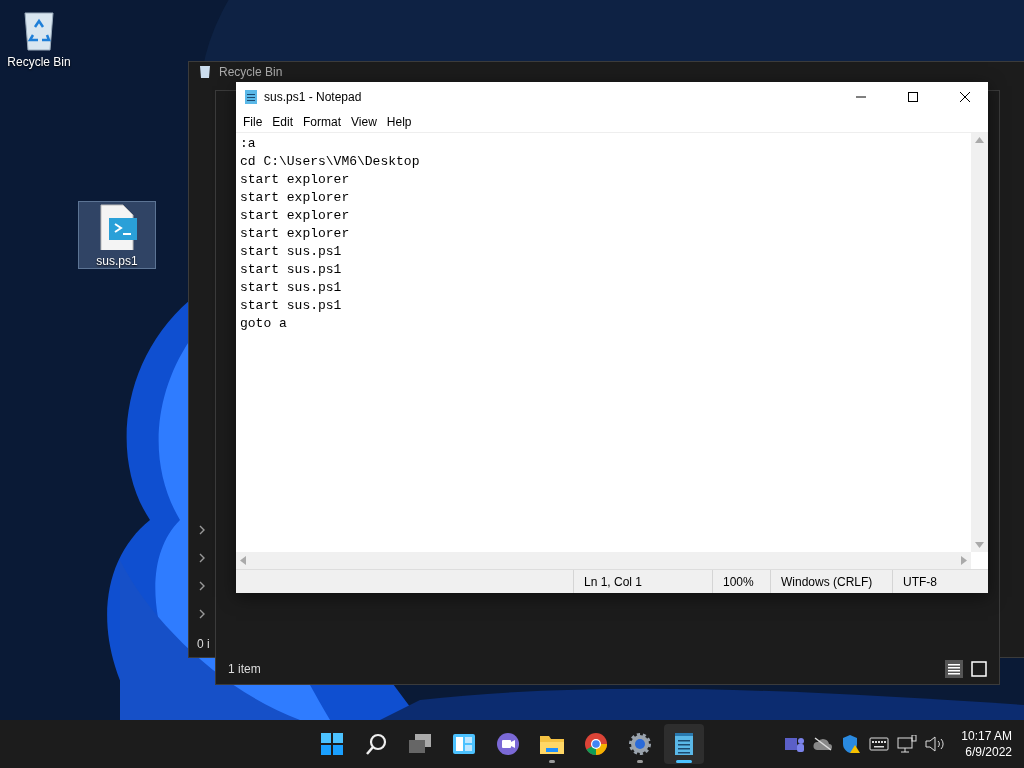 The width and height of the screenshot is (1024, 768). What do you see at coordinates (253, 122) in the screenshot?
I see `menu-item: File` at bounding box center [253, 122].